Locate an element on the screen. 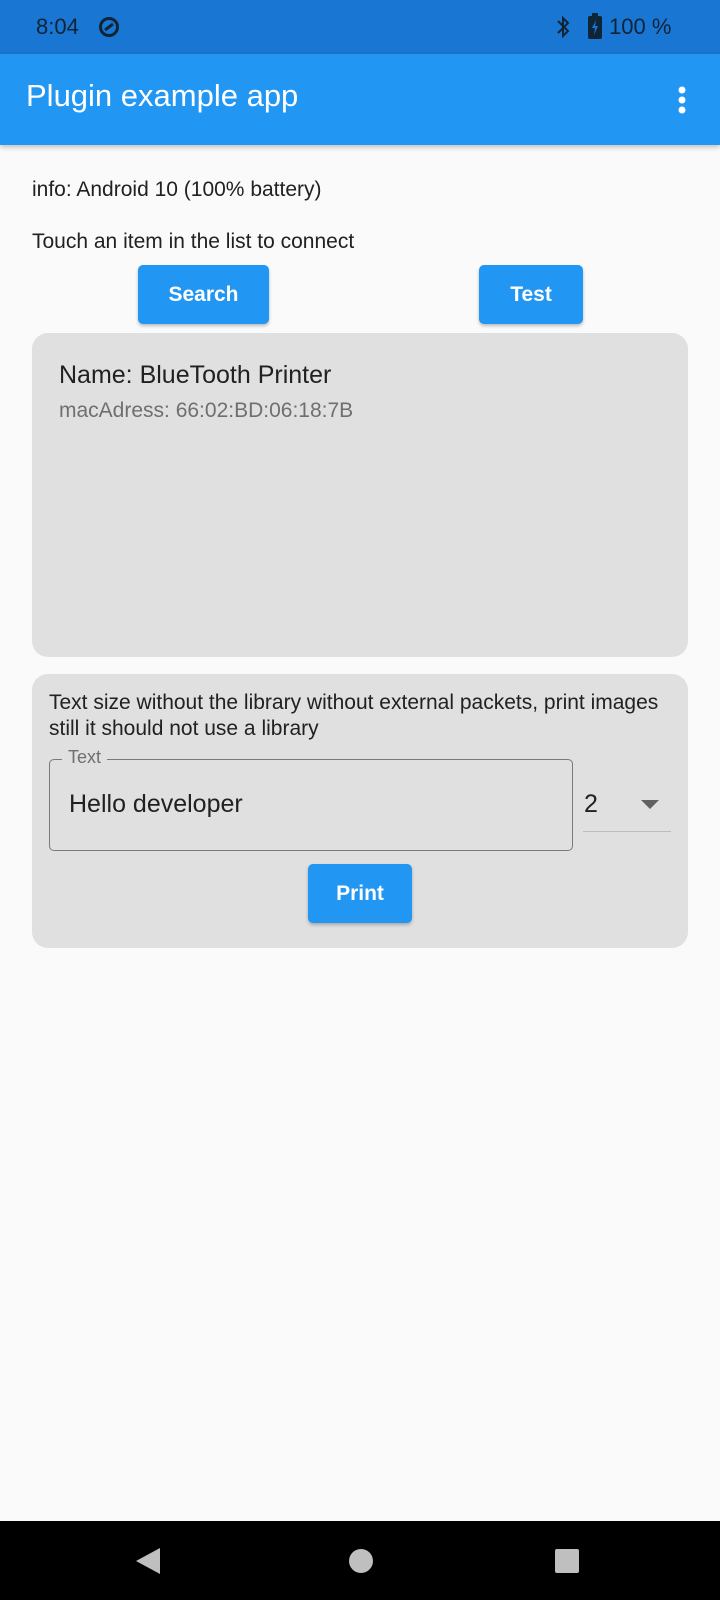 The height and width of the screenshot is (1600, 720). size-dropdown: 2 is located at coordinates (627, 808).